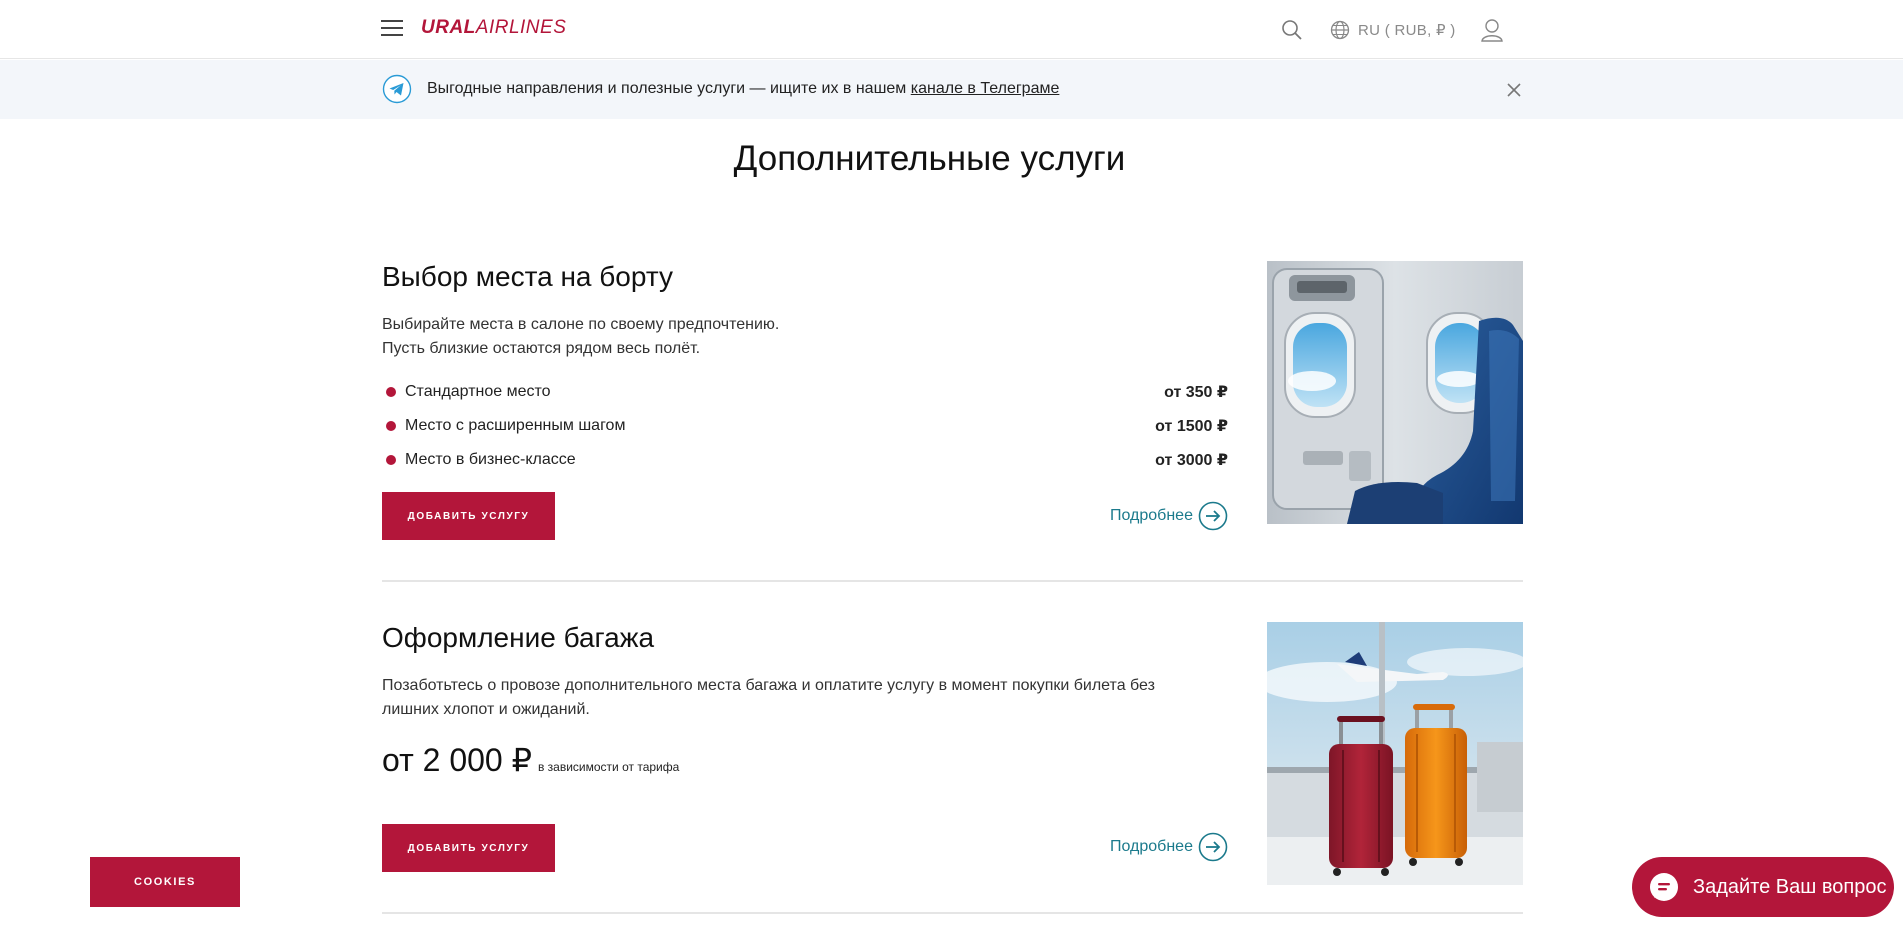  Describe the element at coordinates (1492, 30) in the screenshot. I see `user-icon` at that location.